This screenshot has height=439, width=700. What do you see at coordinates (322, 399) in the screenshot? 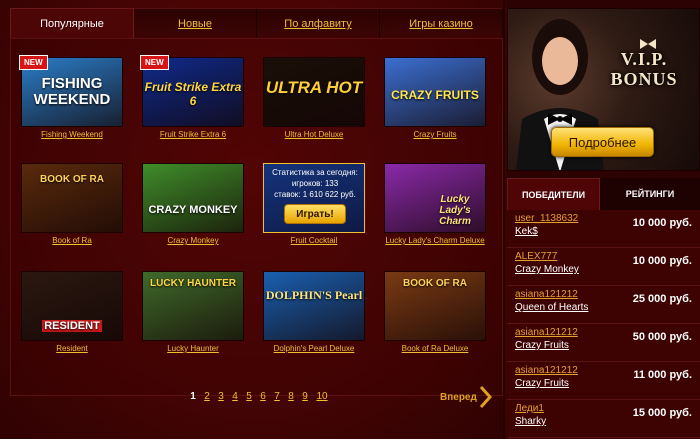
I see `page-link-10: 10` at bounding box center [322, 399].